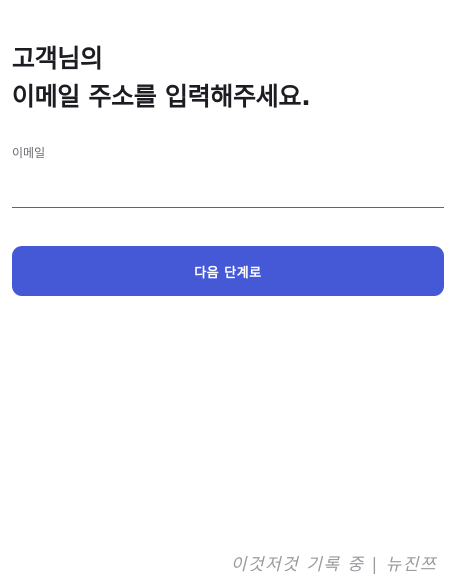  Describe the element at coordinates (228, 190) in the screenshot. I see `email-field` at that location.